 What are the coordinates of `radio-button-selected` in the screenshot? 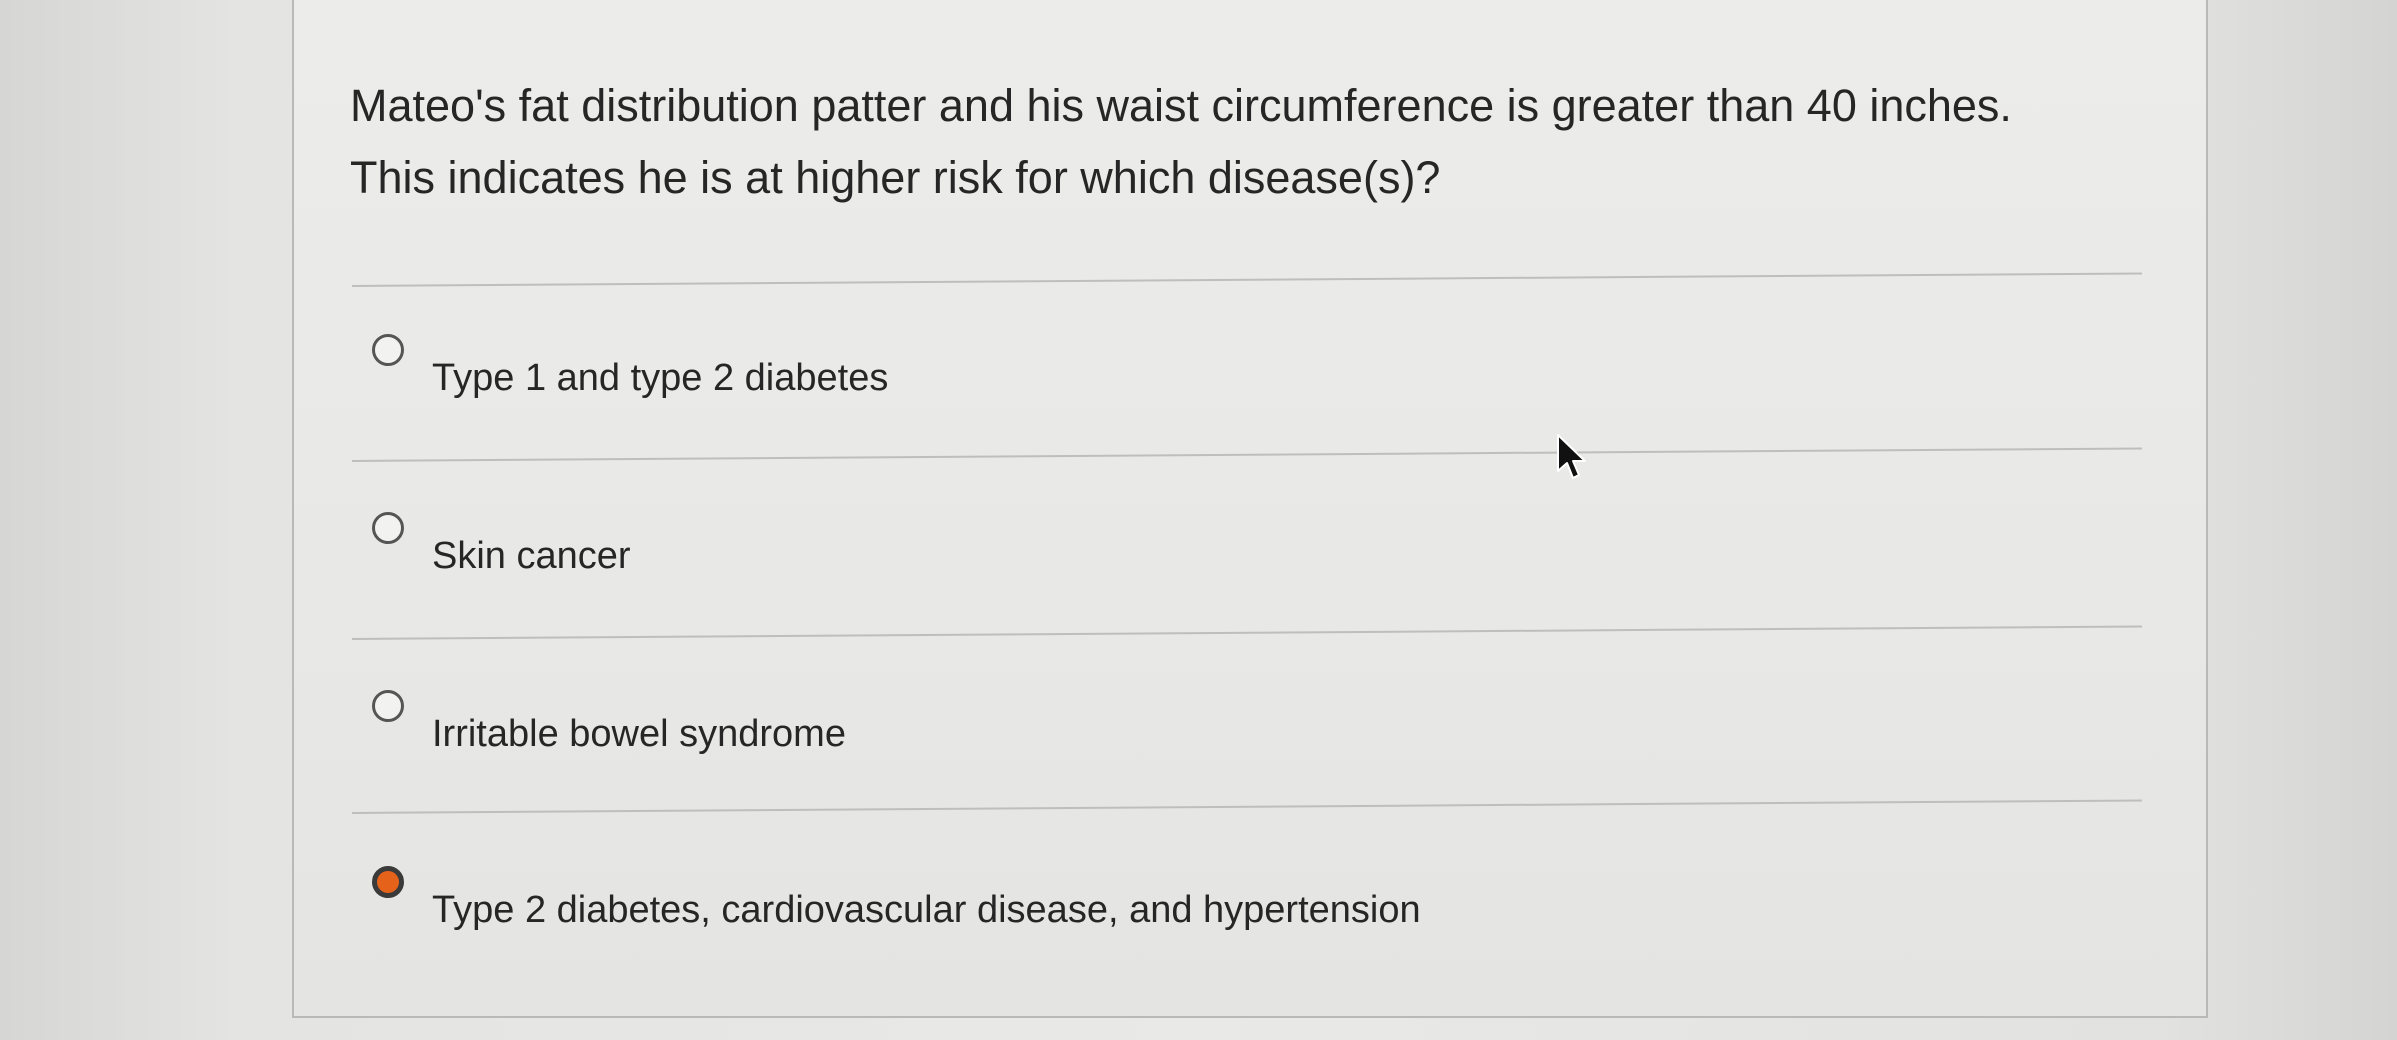 It's located at (388, 882).